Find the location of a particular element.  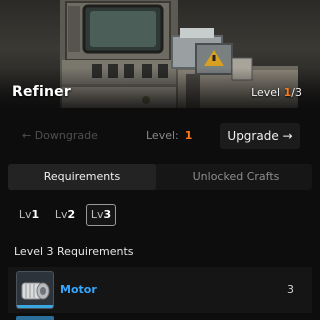

requirement-name: Motor is located at coordinates (78, 289).